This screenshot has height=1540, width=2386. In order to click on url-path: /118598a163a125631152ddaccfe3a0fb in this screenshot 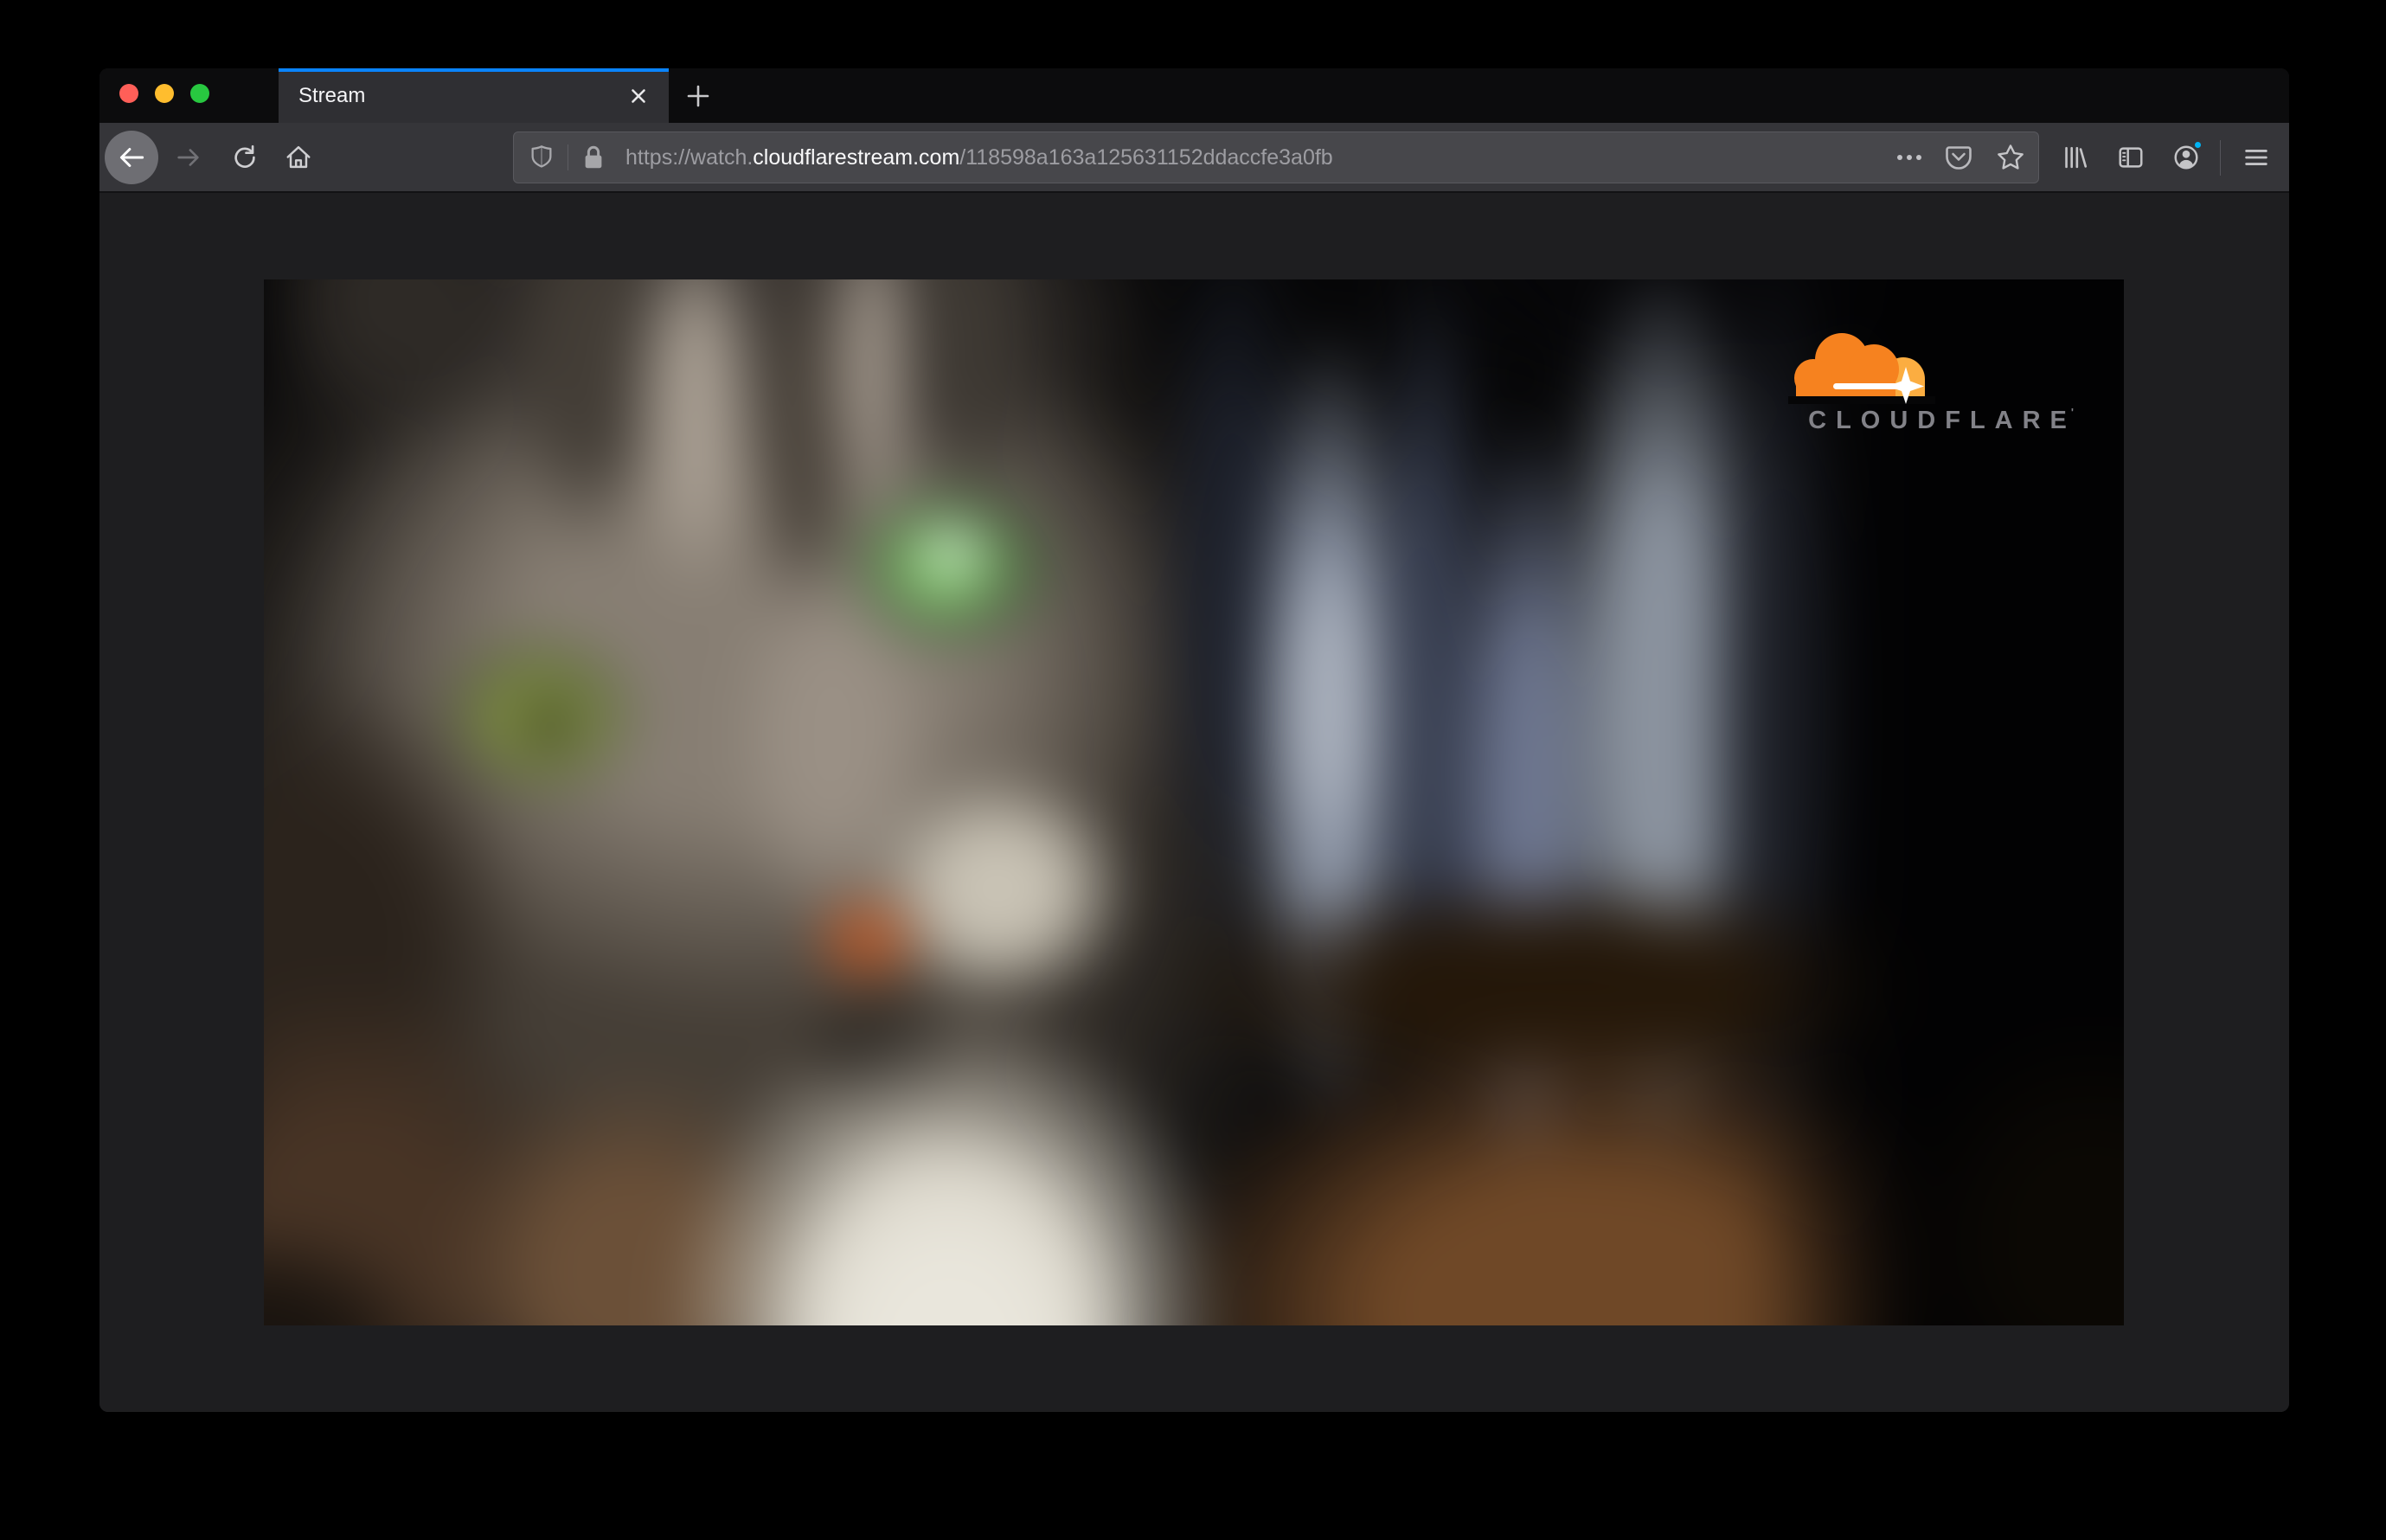, I will do `click(1146, 157)`.